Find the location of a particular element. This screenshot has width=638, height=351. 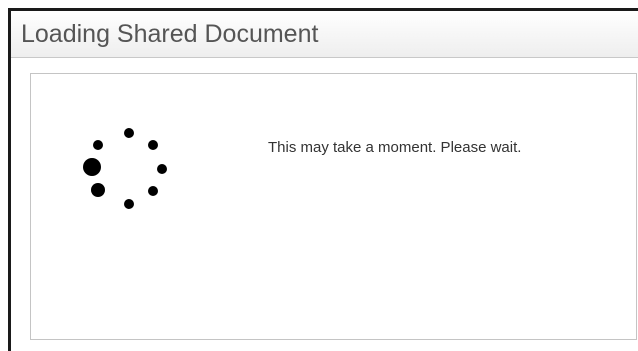

dialog-title: Loading Shared Document is located at coordinates (170, 34).